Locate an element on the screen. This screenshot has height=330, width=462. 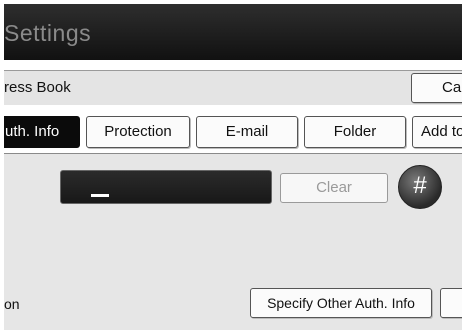
address-book-label: ress Book is located at coordinates (37, 87).